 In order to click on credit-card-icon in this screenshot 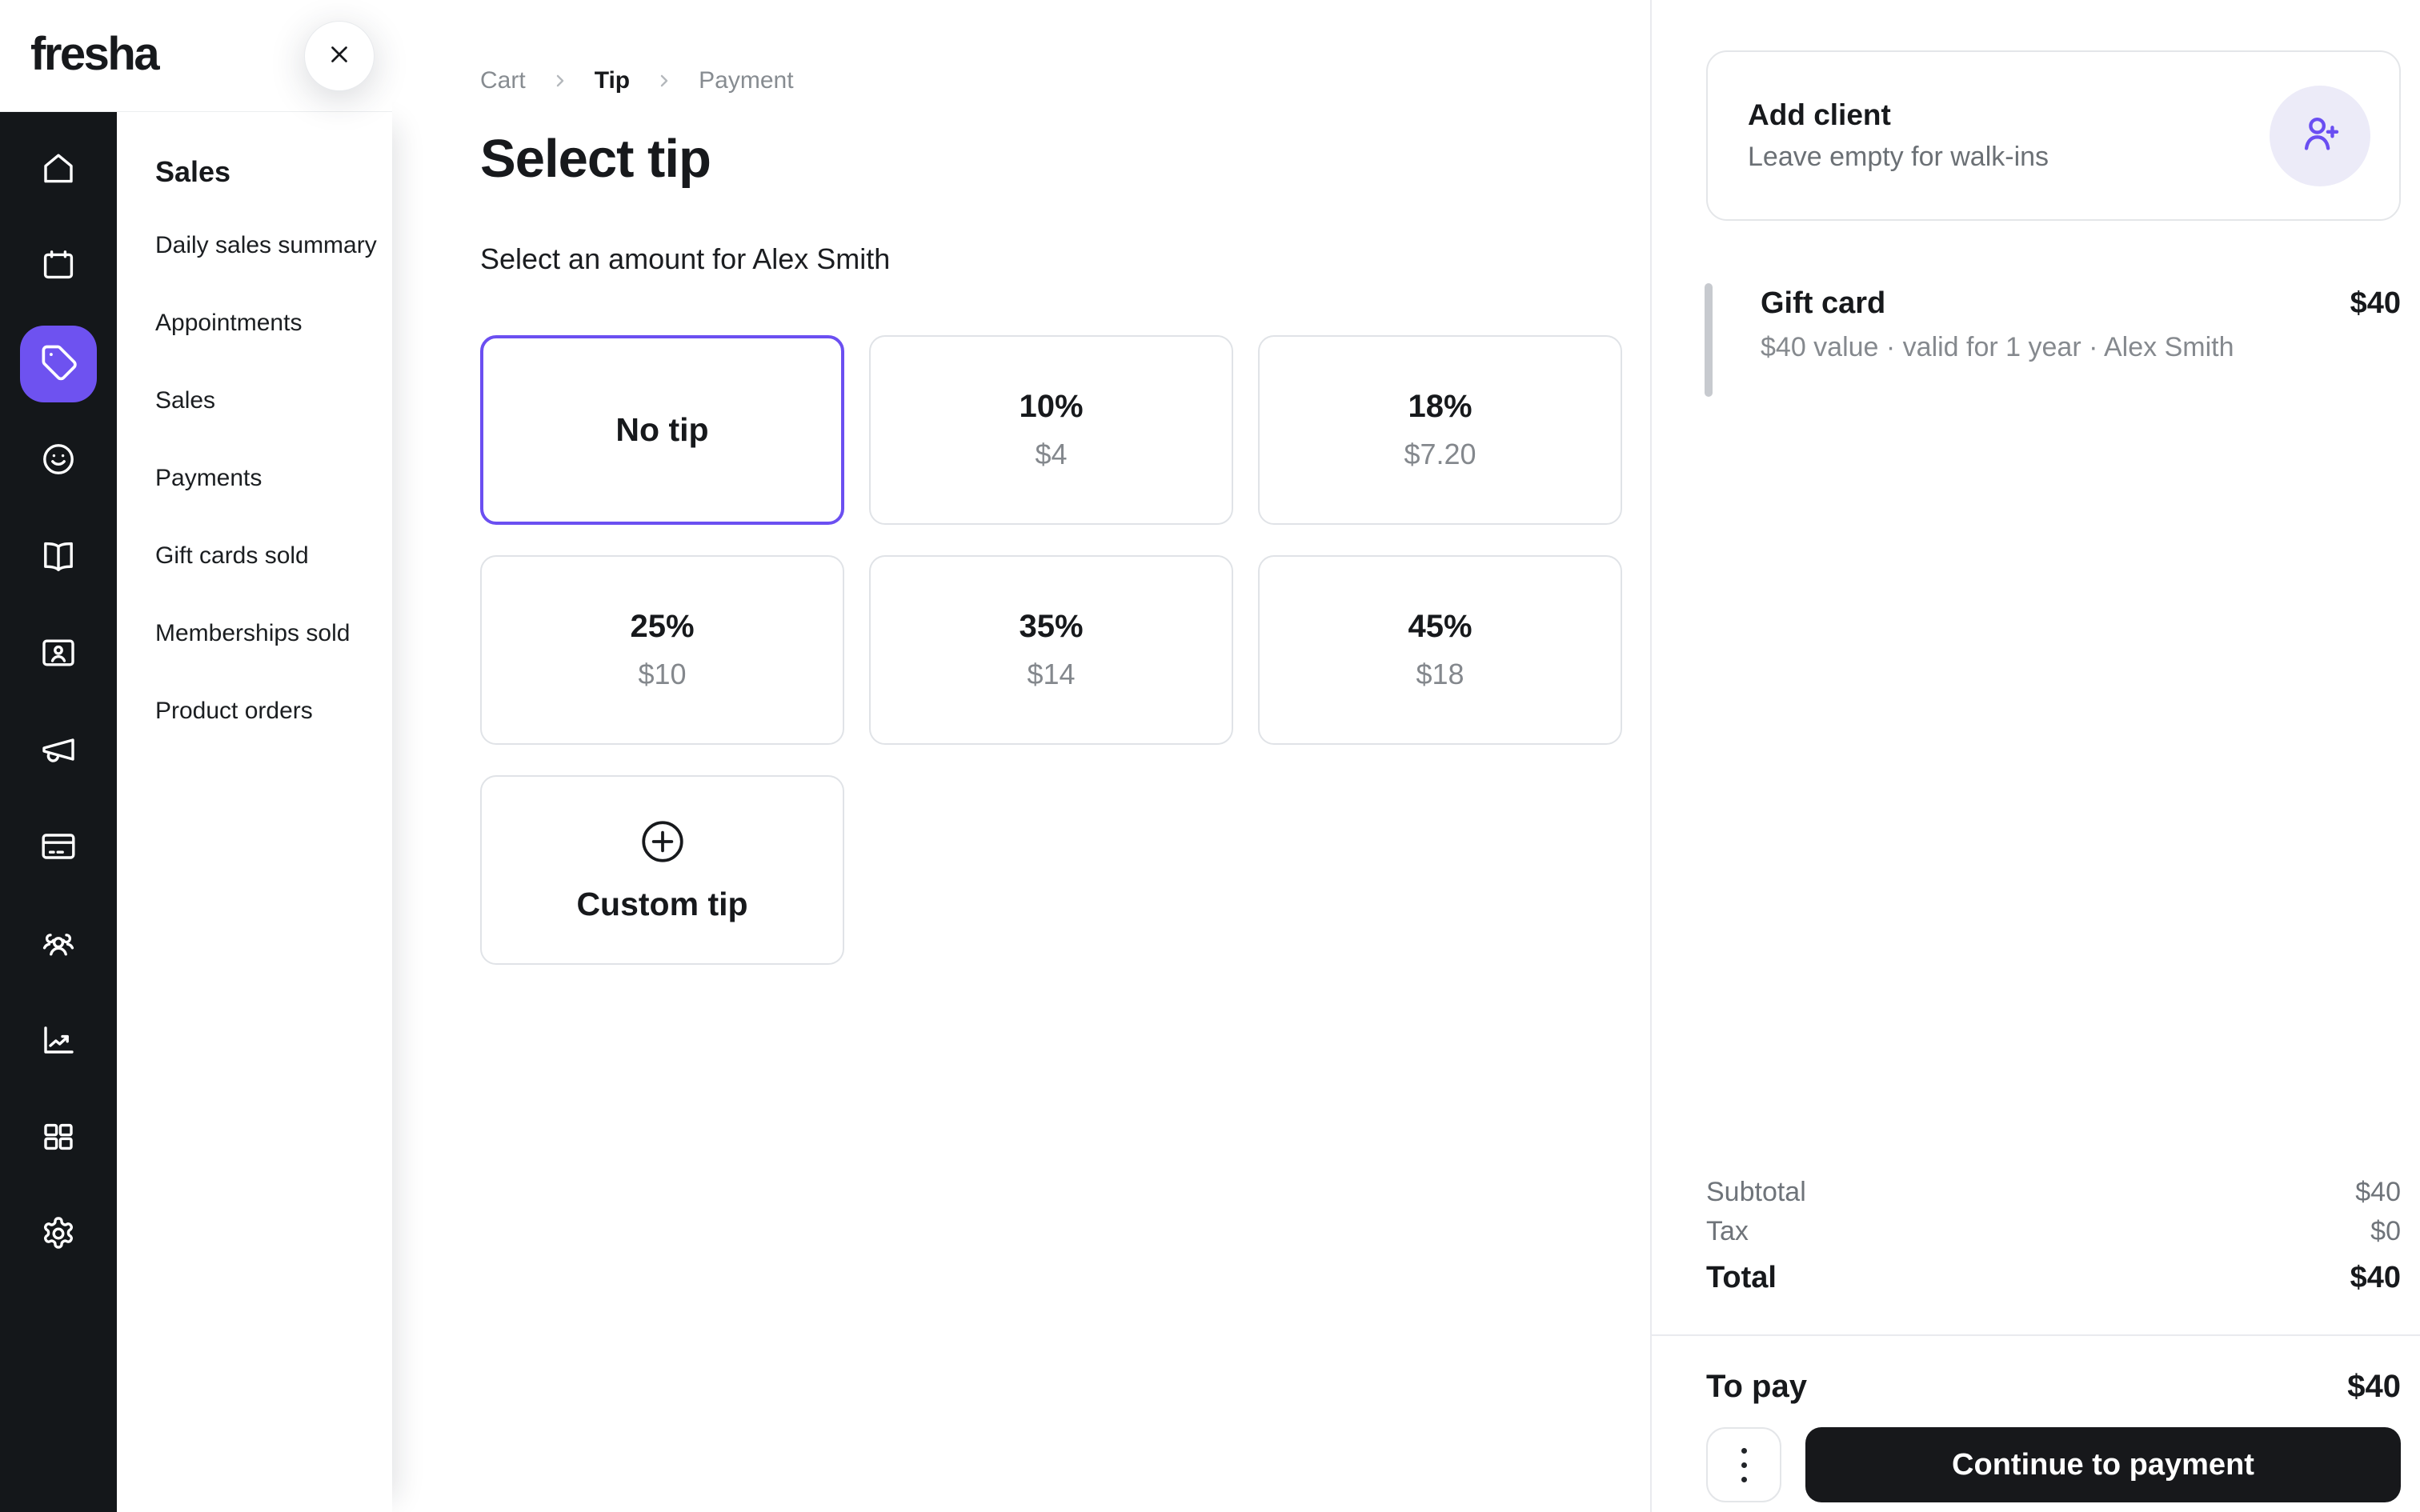, I will do `click(58, 848)`.